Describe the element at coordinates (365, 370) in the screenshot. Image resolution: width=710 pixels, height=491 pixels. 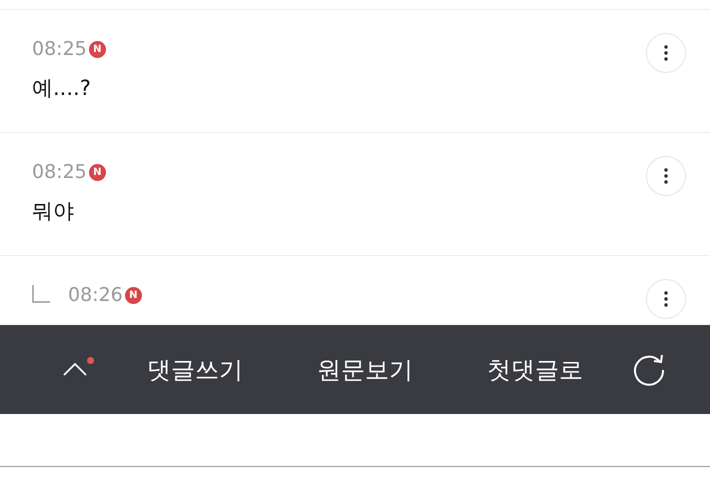
I see `toolbar-button: 원문보기` at that location.